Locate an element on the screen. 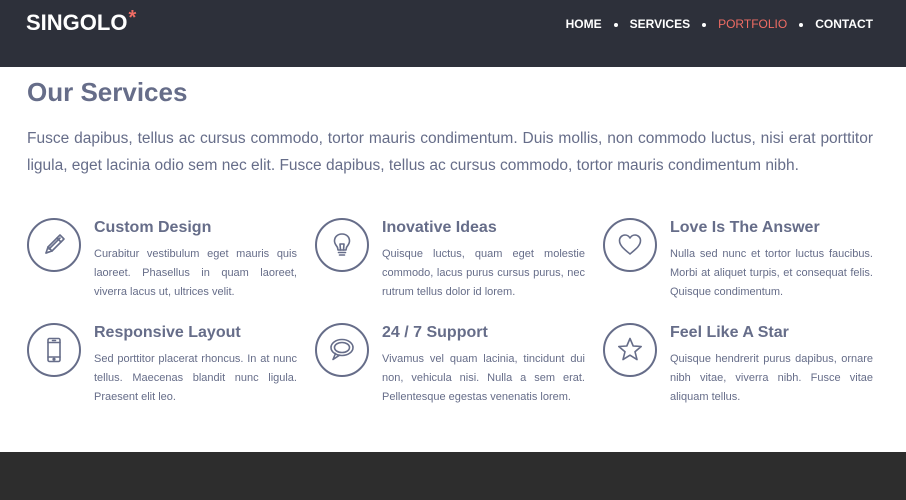  heart-icon is located at coordinates (630, 244).